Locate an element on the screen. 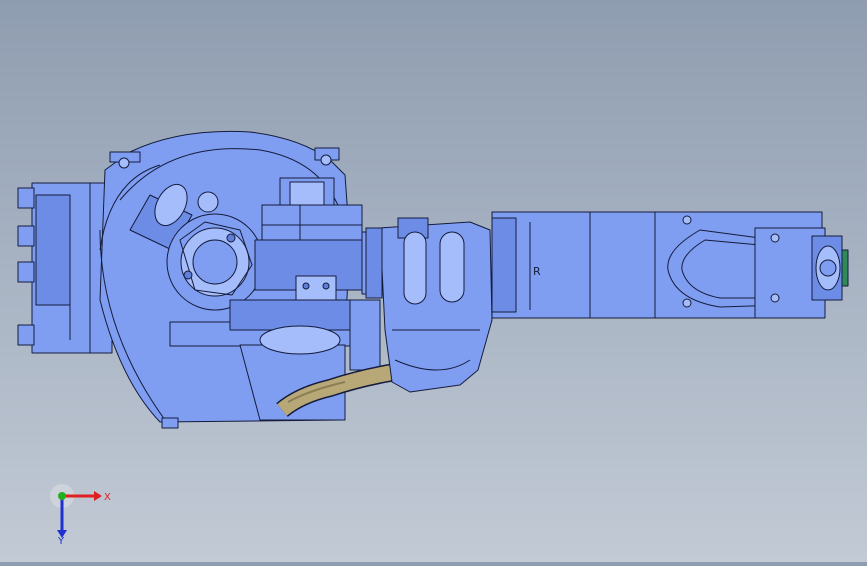 This screenshot has width=867, height=566. wrist-assembly is located at coordinates (801, 273).